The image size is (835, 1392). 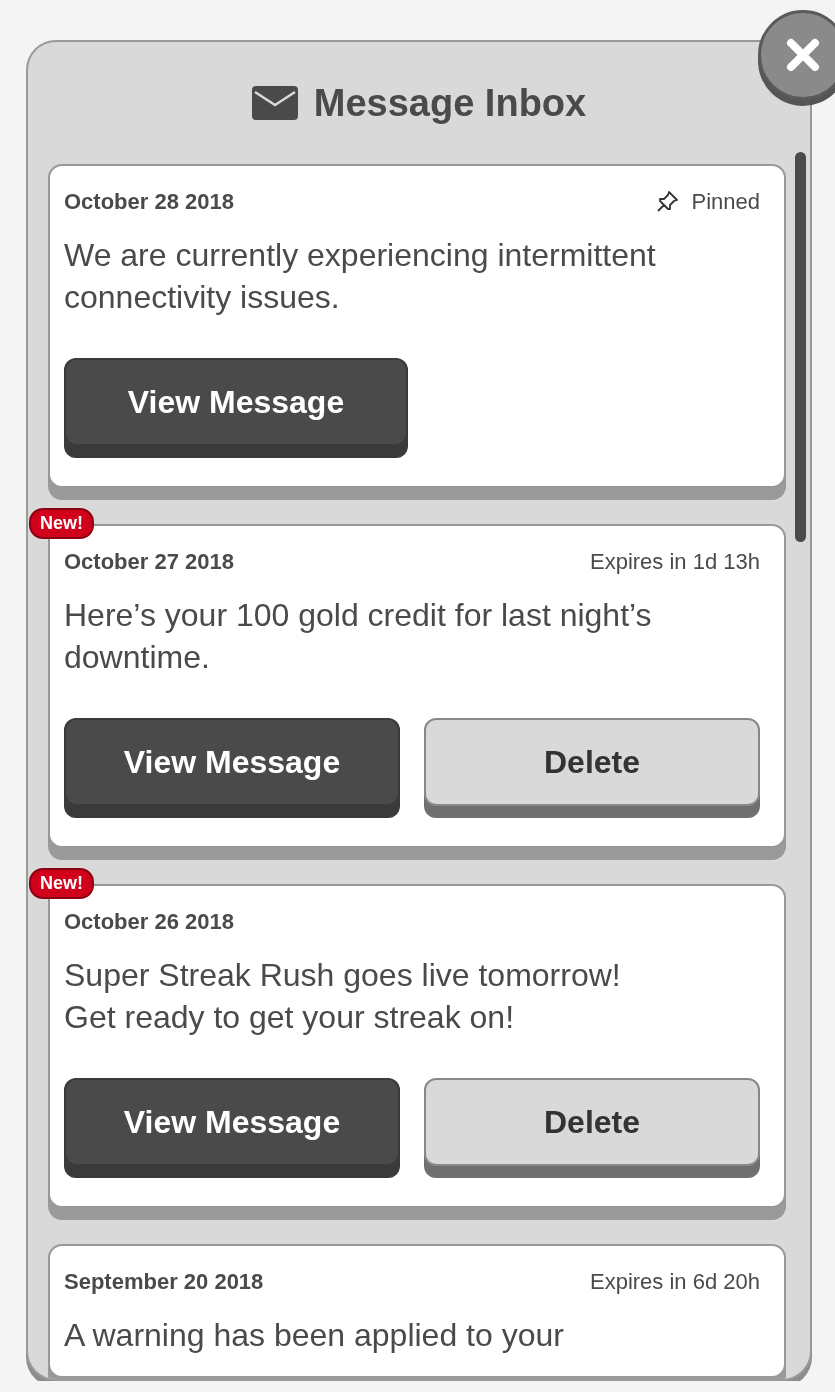 What do you see at coordinates (164, 1282) in the screenshot?
I see `message-date: September 20 2018` at bounding box center [164, 1282].